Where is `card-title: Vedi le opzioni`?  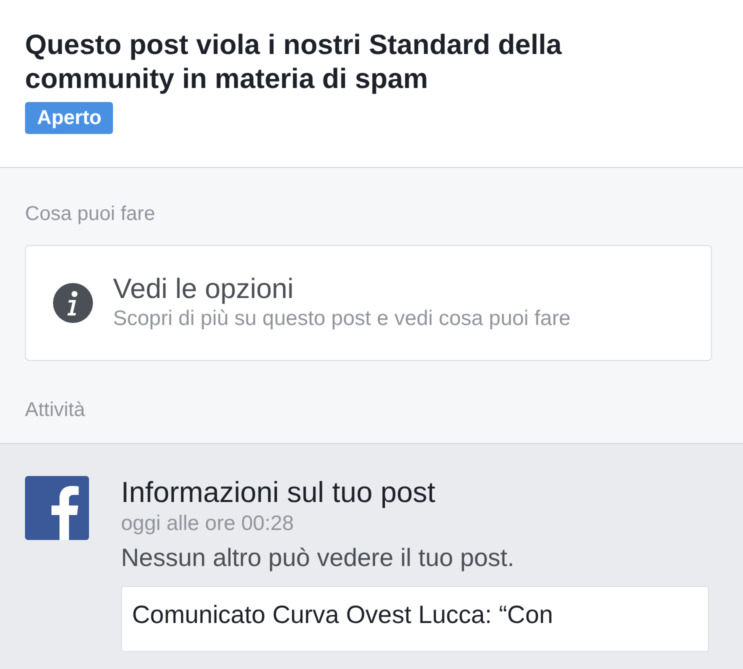
card-title: Vedi le opzioni is located at coordinates (204, 289).